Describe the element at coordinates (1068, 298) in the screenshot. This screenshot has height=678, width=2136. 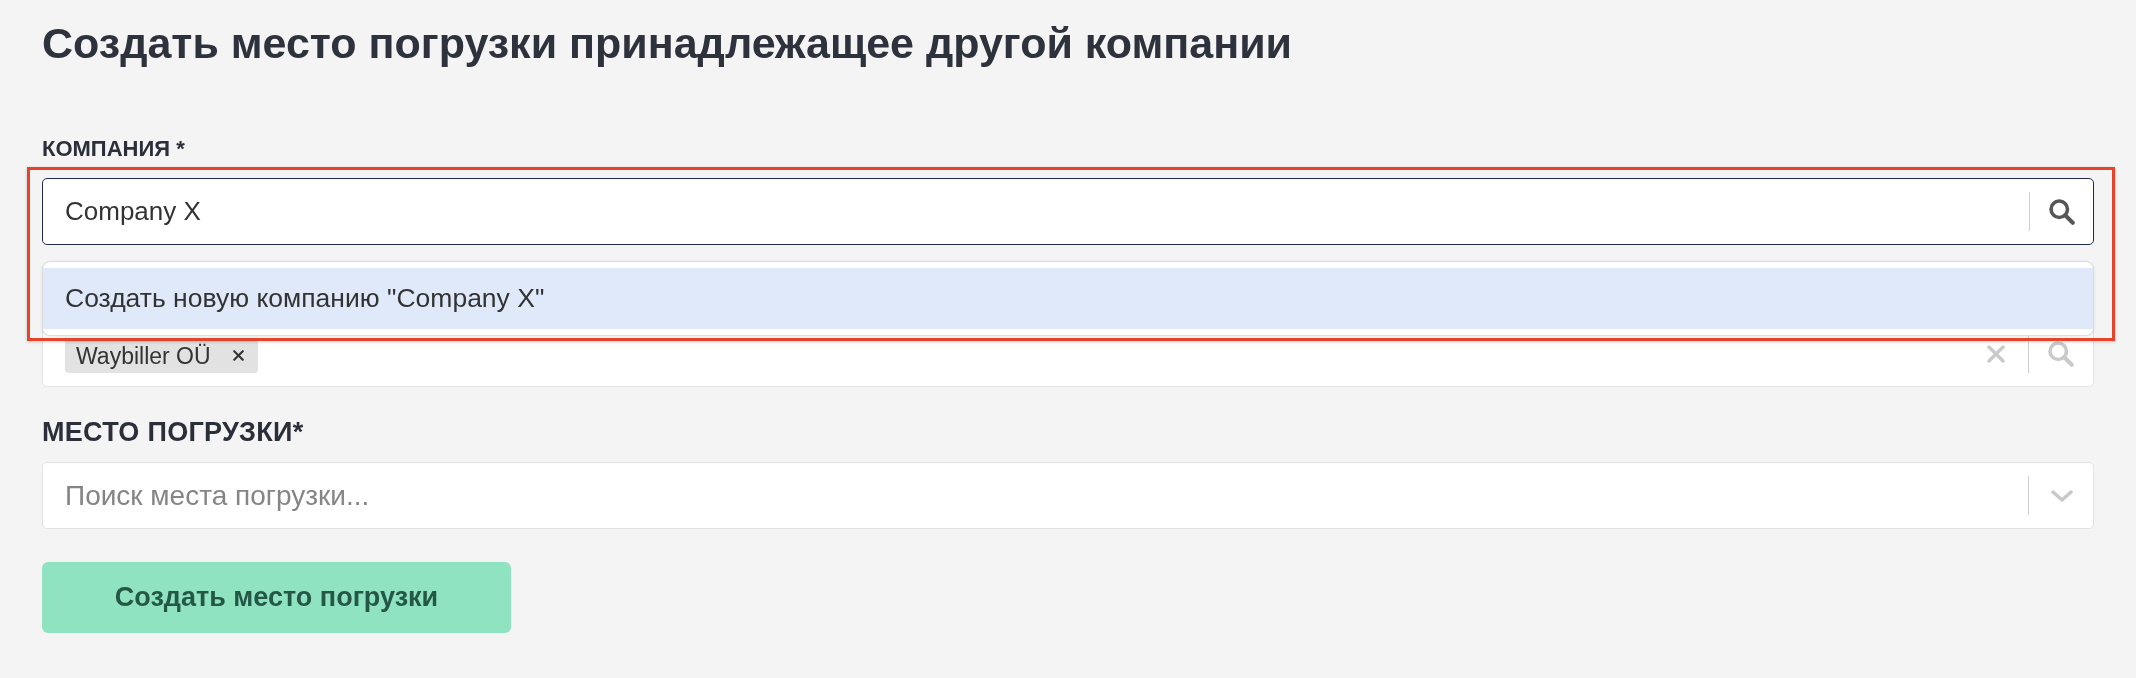
I see `dropdown-option: Создать новую компанию "Company X"` at that location.